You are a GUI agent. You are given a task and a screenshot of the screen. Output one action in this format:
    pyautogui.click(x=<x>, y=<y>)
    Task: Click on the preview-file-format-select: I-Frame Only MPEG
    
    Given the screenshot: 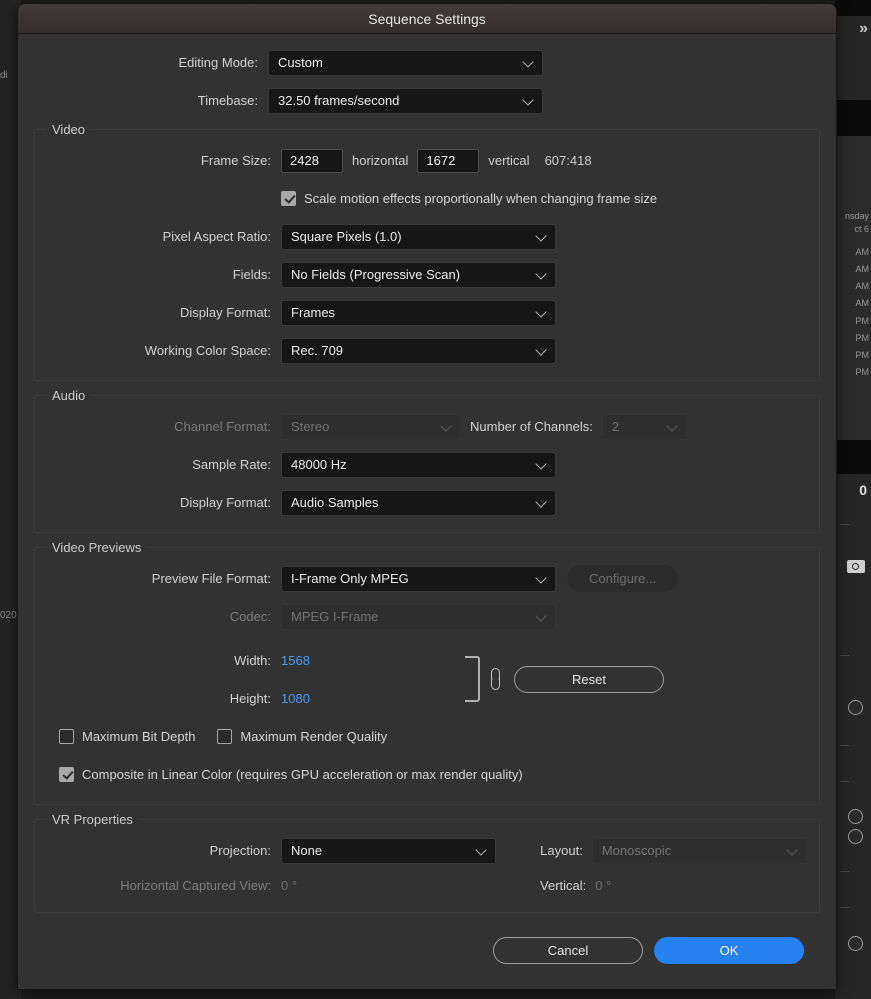 What is the action you would take?
    pyautogui.click(x=418, y=578)
    